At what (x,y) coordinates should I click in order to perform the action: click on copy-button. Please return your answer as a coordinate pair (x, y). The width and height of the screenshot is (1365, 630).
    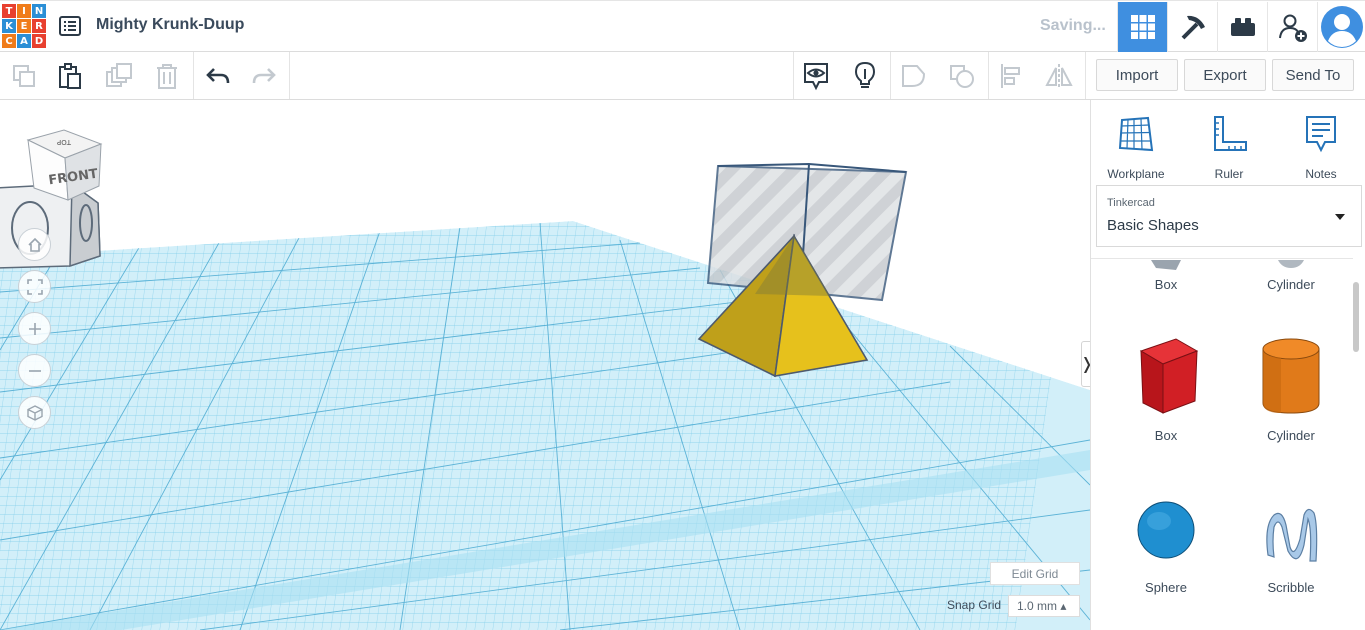
    Looking at the image, I should click on (24, 76).